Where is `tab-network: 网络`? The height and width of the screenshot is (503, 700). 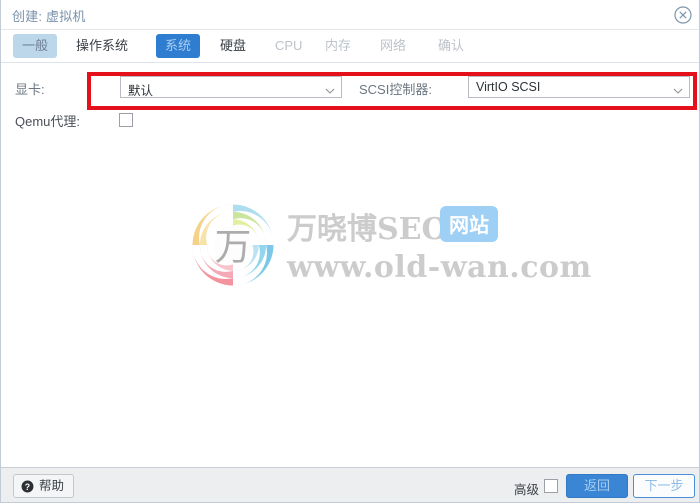
tab-network: 网络 is located at coordinates (393, 46).